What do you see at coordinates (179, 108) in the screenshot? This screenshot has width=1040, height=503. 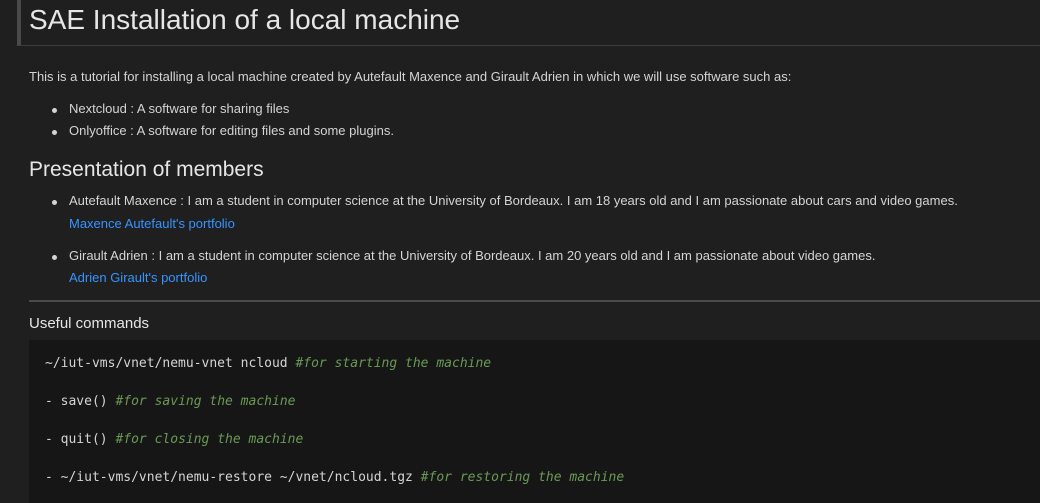 I see `list-item-text: Nextcloud : A software for sharing files` at bounding box center [179, 108].